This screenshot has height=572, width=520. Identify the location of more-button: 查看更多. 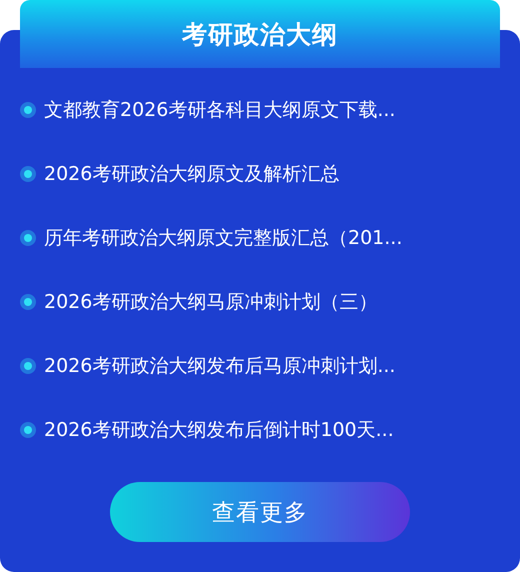
(260, 512).